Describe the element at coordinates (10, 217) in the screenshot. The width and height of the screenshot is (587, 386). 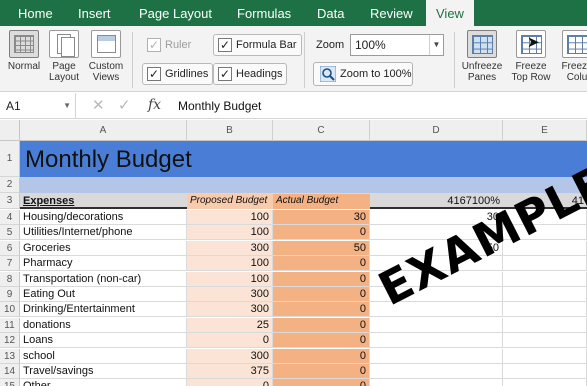
I see `row-header: 4` at that location.